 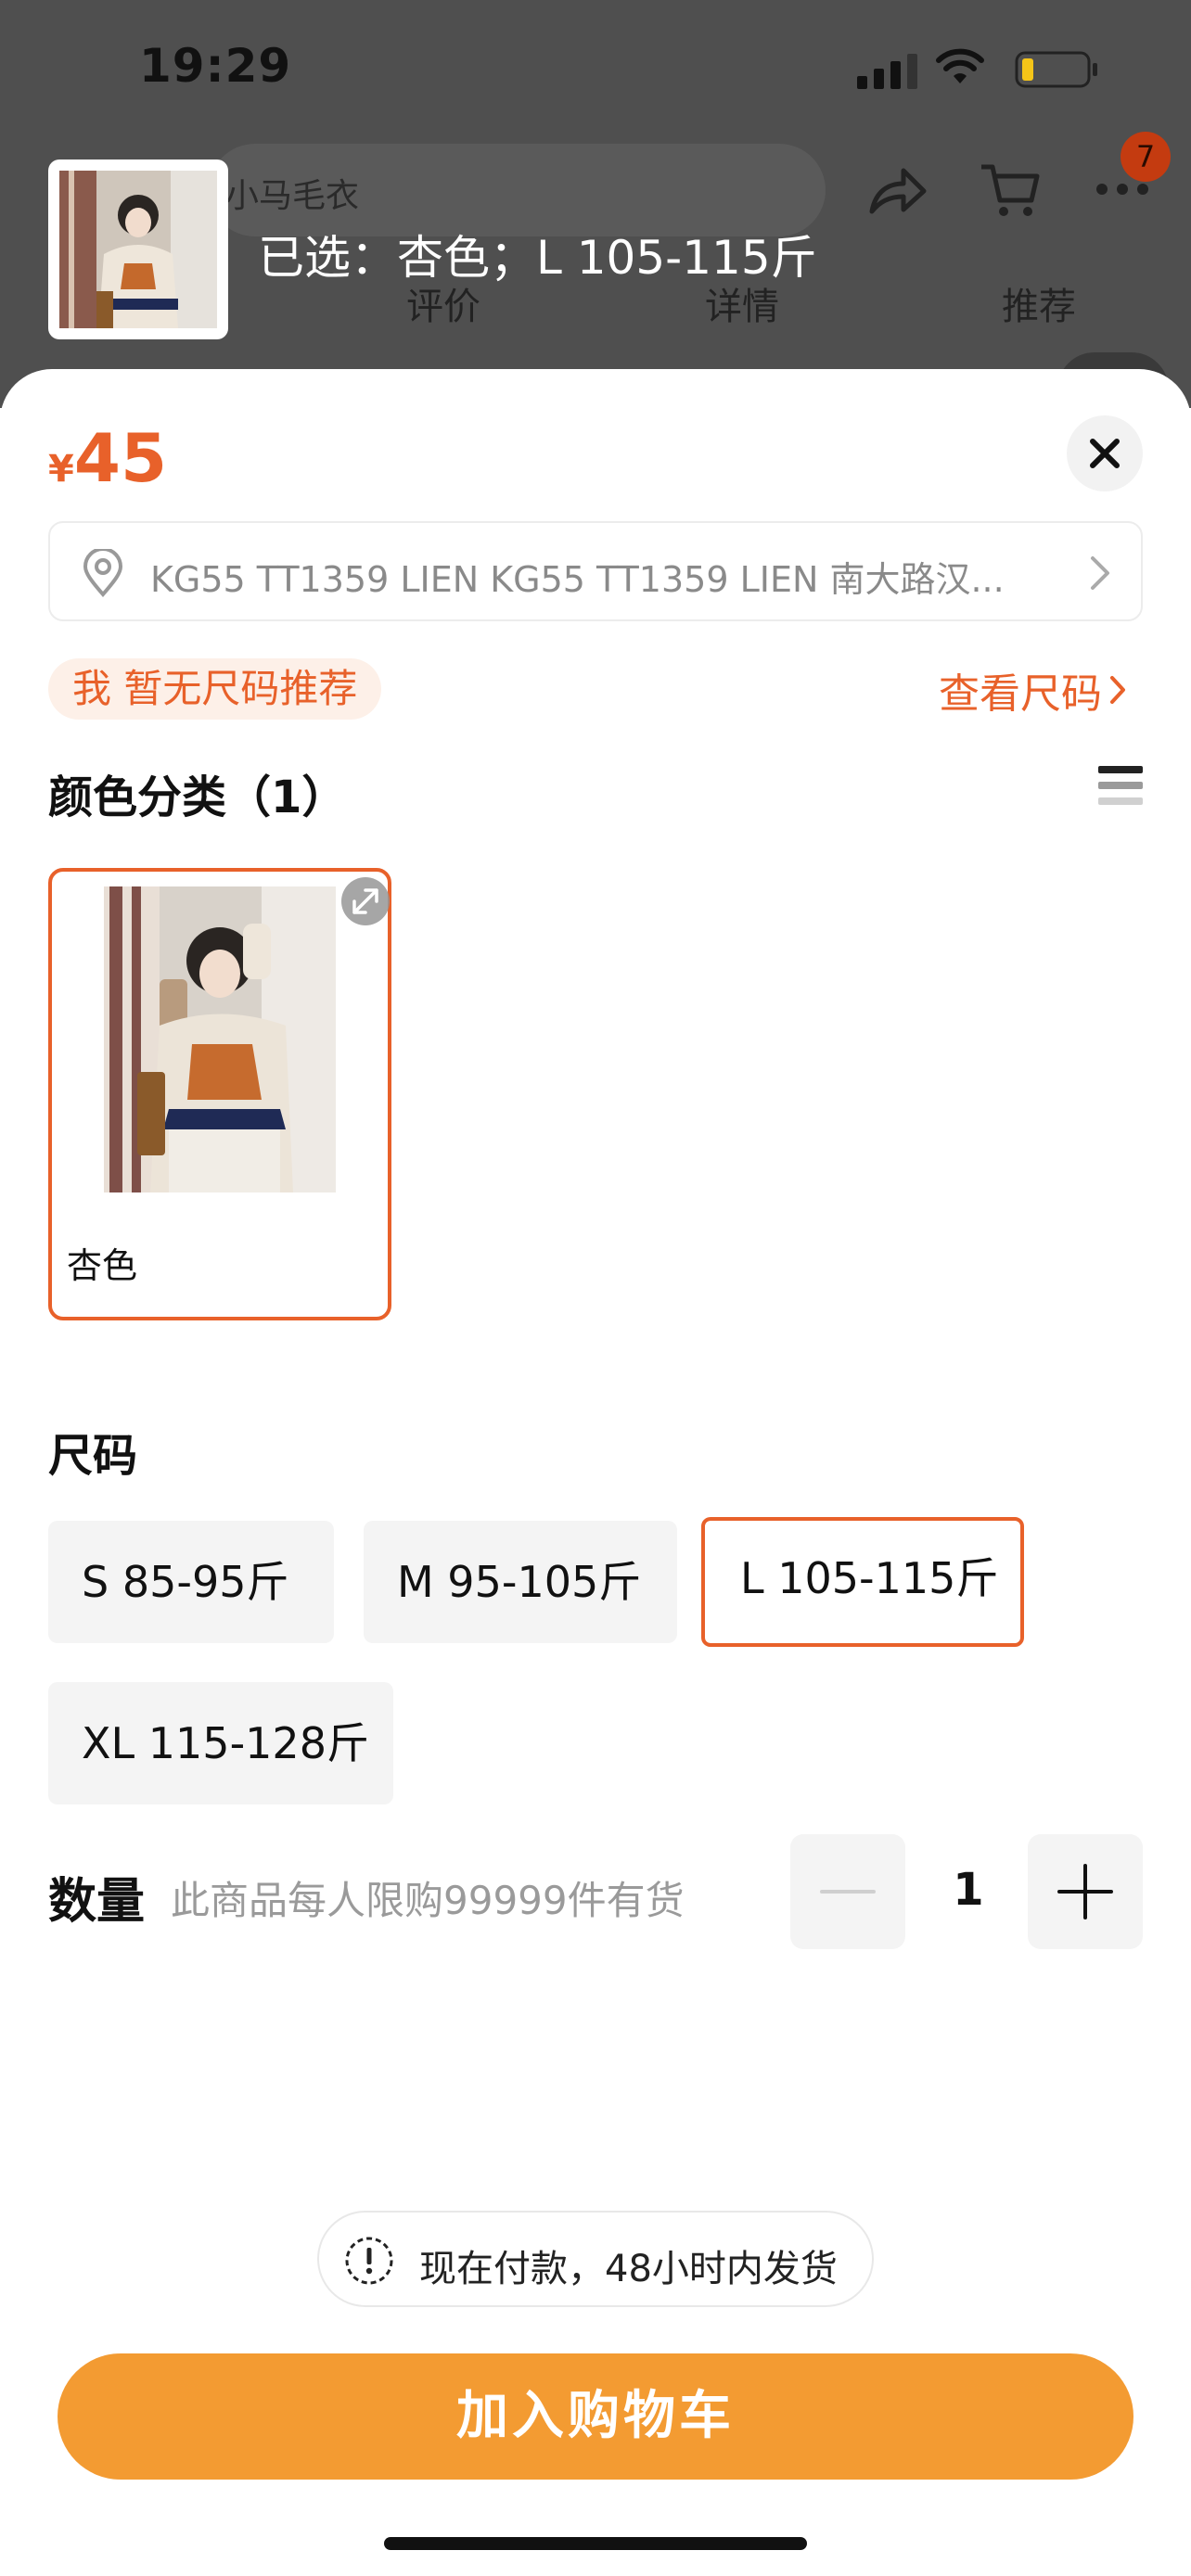 What do you see at coordinates (969, 1890) in the screenshot?
I see `quantity-value: 1` at bounding box center [969, 1890].